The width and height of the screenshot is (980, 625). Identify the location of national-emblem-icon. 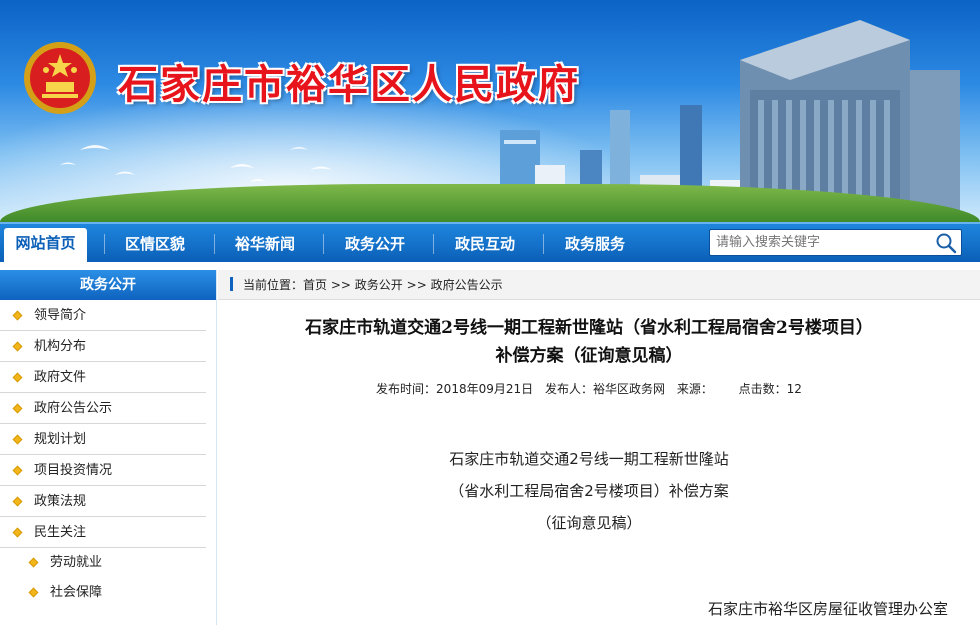
(60, 78).